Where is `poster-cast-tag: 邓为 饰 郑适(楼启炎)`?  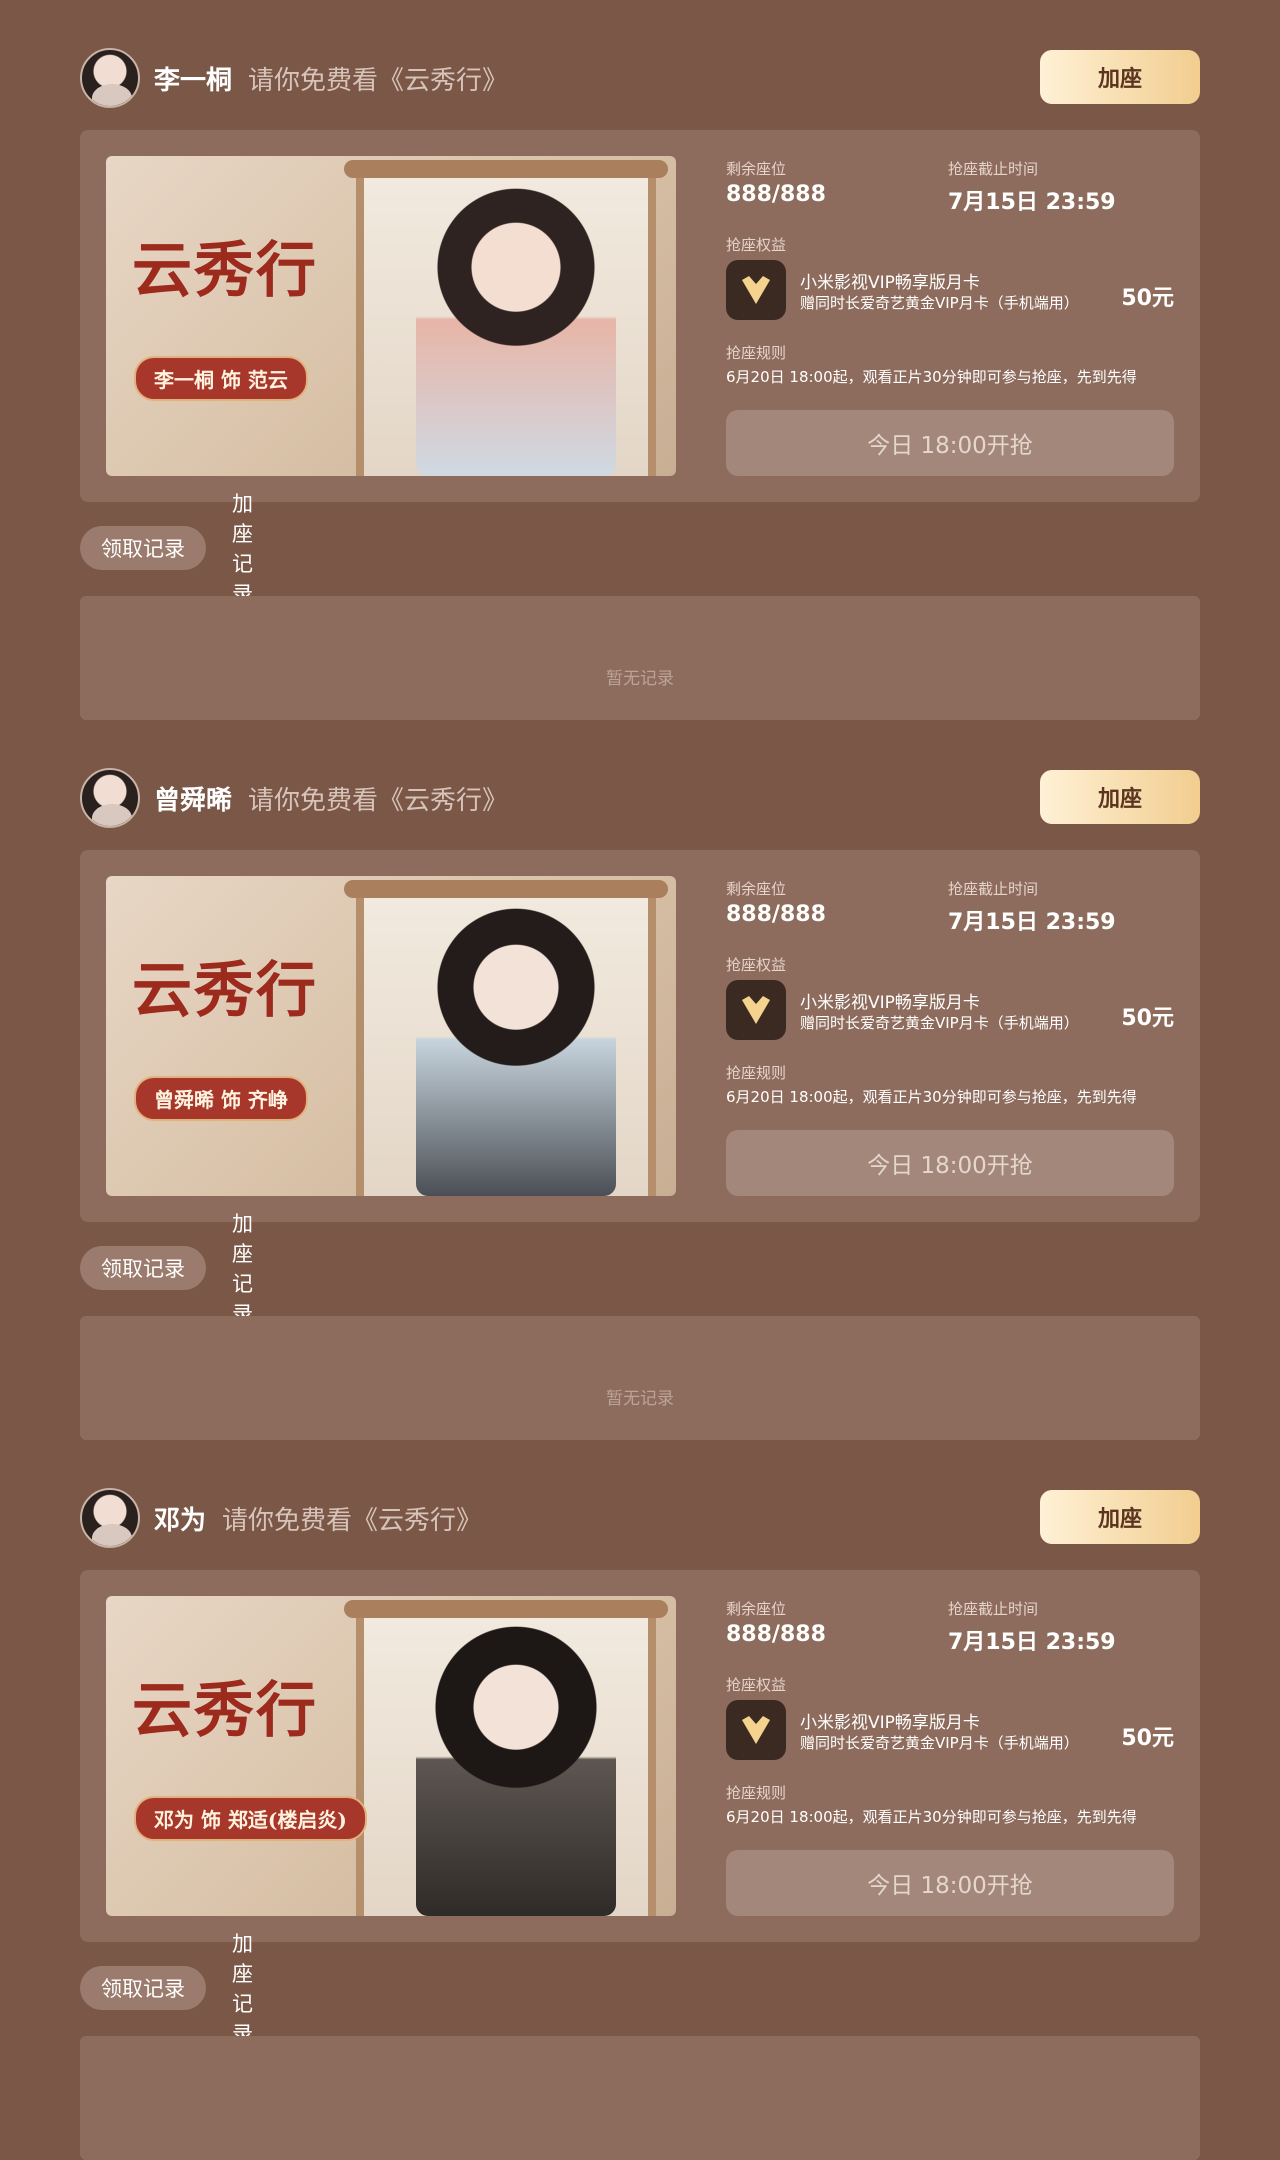
poster-cast-tag: 邓为 饰 郑适(楼启炎) is located at coordinates (250, 1818).